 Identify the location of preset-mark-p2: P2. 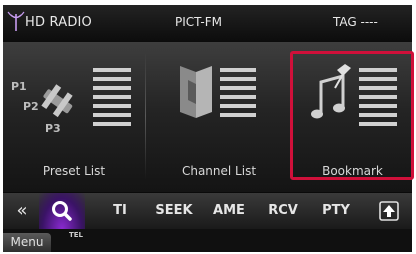
(31, 106).